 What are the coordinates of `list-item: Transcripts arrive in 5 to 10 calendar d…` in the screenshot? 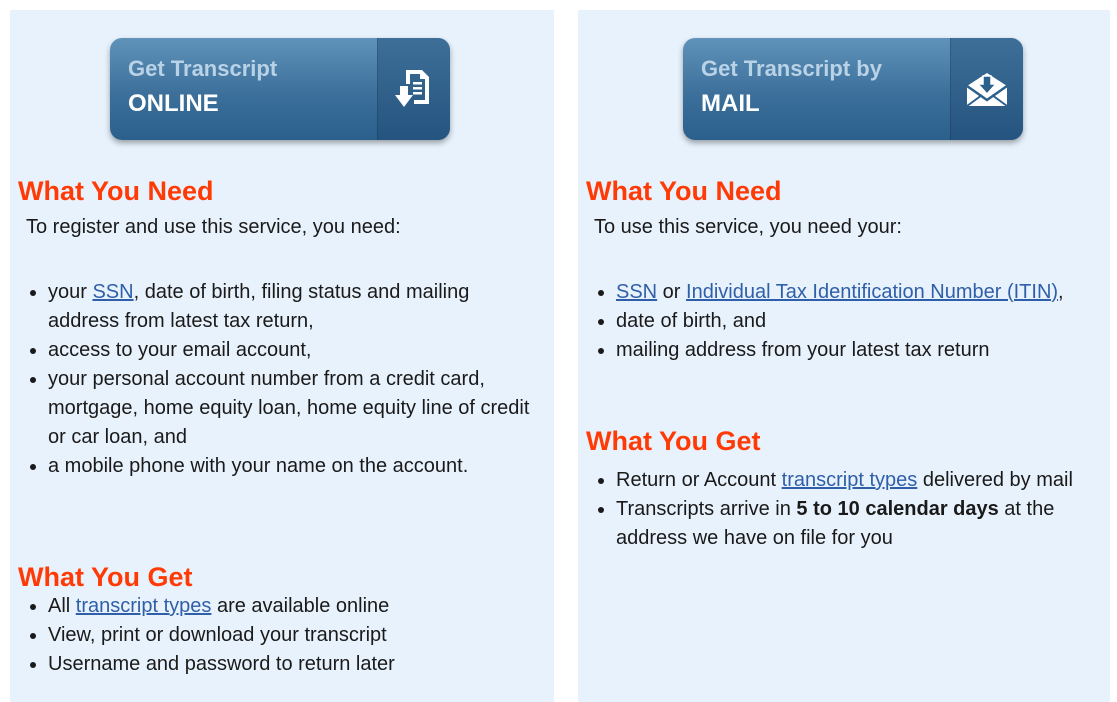 It's located at (849, 524).